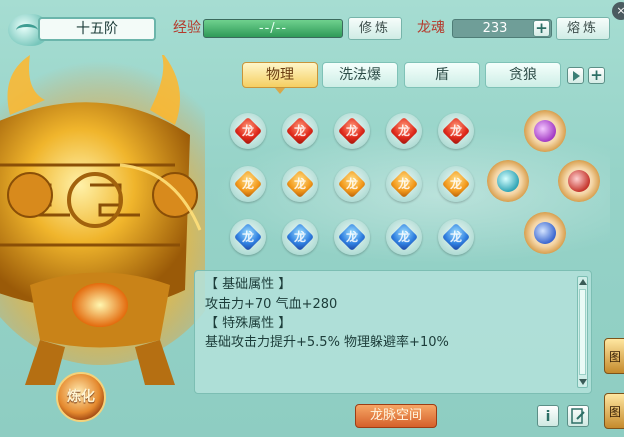 This screenshot has height=437, width=624. Describe the element at coordinates (596, 75) in the screenshot. I see `add-tab-button: +` at that location.